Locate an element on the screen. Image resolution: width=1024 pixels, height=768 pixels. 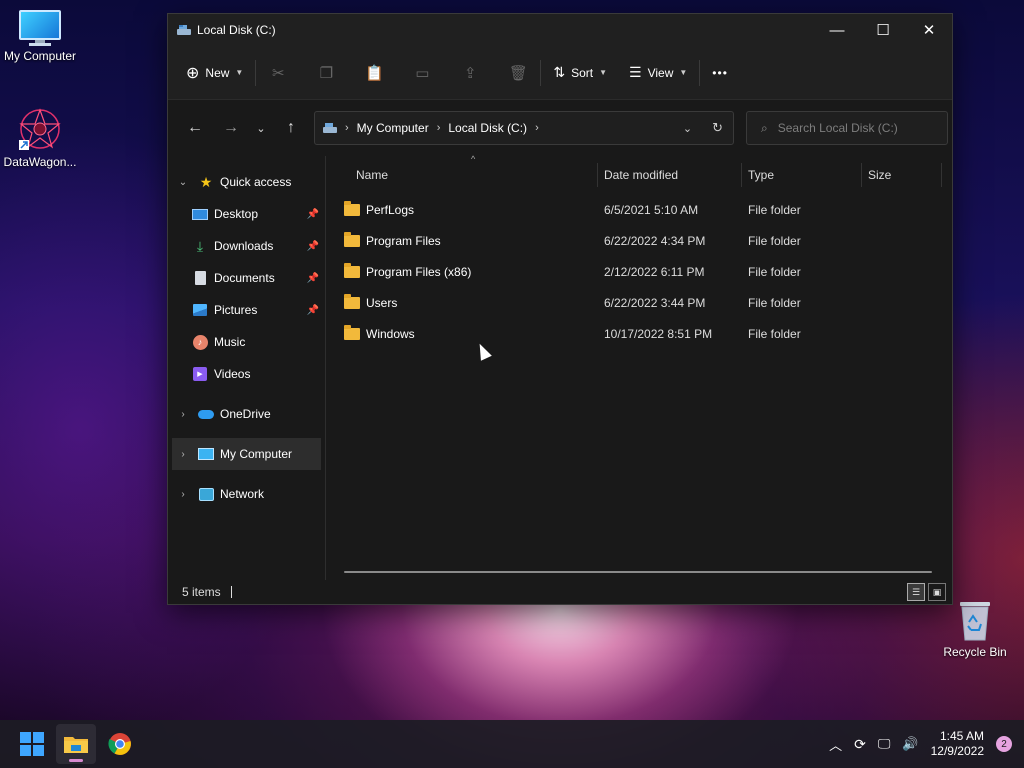
nav-quick-access: ⌄ ★ Quick access is located at coordinates (246, 182).